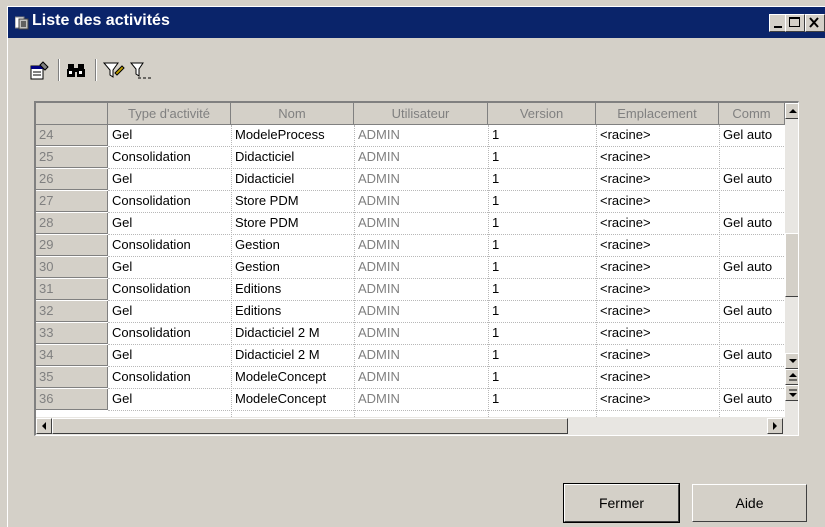 This screenshot has height=527, width=825. Describe the element at coordinates (141, 70) in the screenshot. I see `clear-filter-icon` at that location.